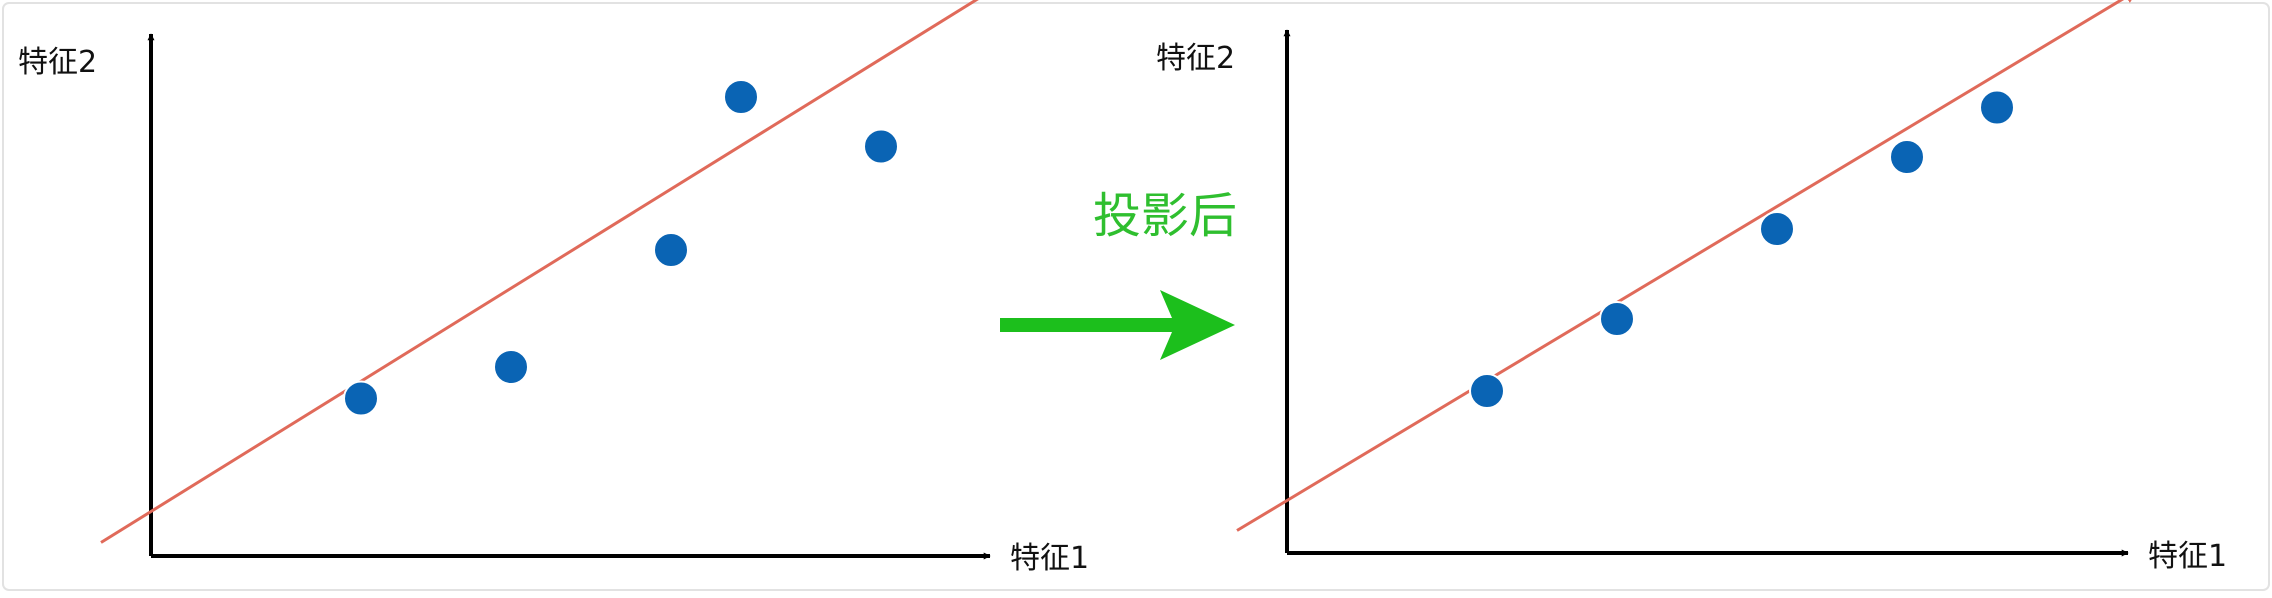  What do you see at coordinates (1165, 216) in the screenshot?
I see `projection-caption: 投影后` at bounding box center [1165, 216].